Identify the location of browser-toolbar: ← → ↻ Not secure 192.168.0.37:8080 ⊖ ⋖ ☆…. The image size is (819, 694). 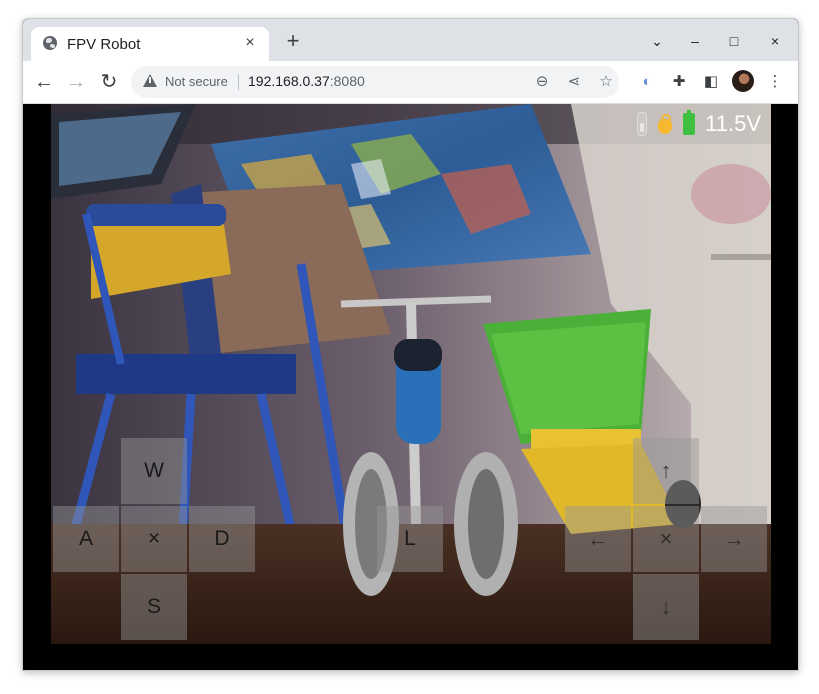
(410, 82).